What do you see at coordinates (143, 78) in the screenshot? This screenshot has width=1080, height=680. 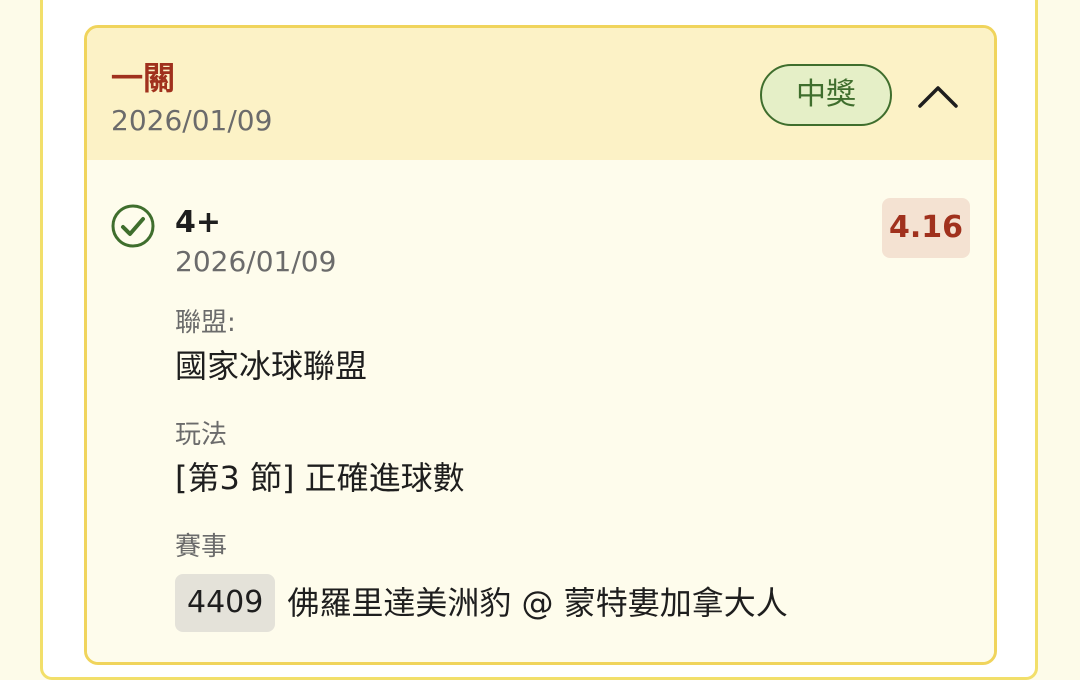 I see `bet-type-title: 一關` at bounding box center [143, 78].